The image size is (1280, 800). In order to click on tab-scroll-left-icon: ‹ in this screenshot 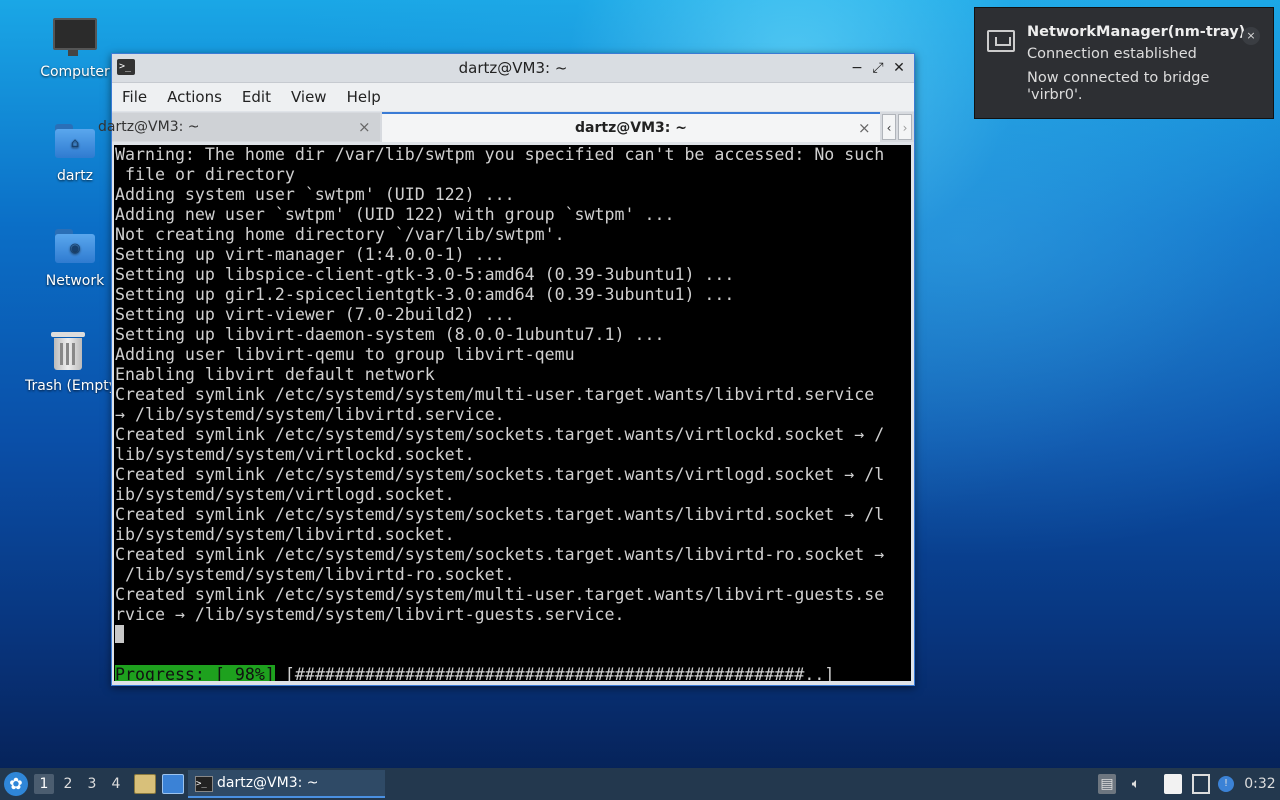, I will do `click(889, 127)`.